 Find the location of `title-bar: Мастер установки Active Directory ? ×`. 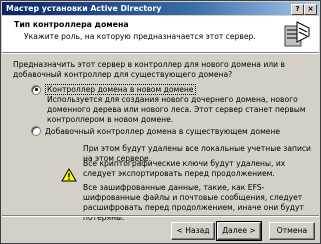

title-bar: Мастер установки Active Directory ? × is located at coordinates (160, 8).